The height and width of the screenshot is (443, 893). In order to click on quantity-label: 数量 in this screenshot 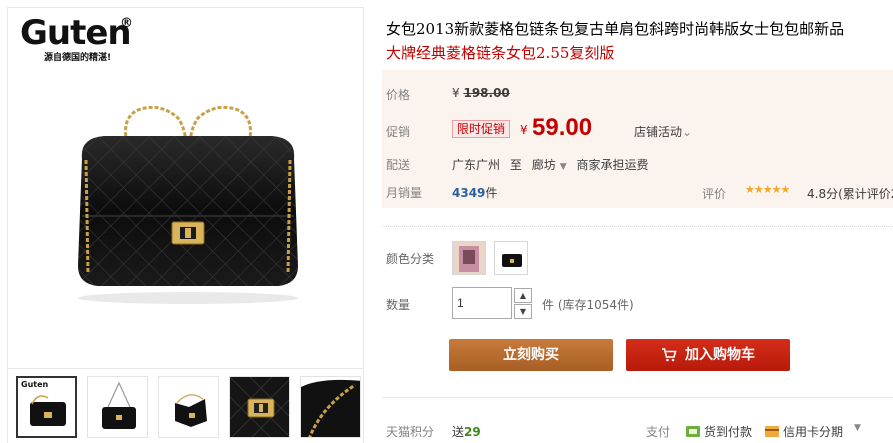, I will do `click(398, 305)`.